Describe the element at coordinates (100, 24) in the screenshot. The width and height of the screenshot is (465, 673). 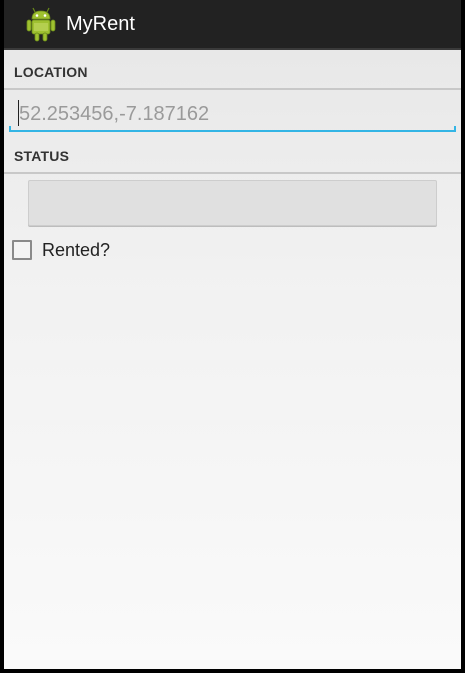
I see `app-title: MyRent` at that location.